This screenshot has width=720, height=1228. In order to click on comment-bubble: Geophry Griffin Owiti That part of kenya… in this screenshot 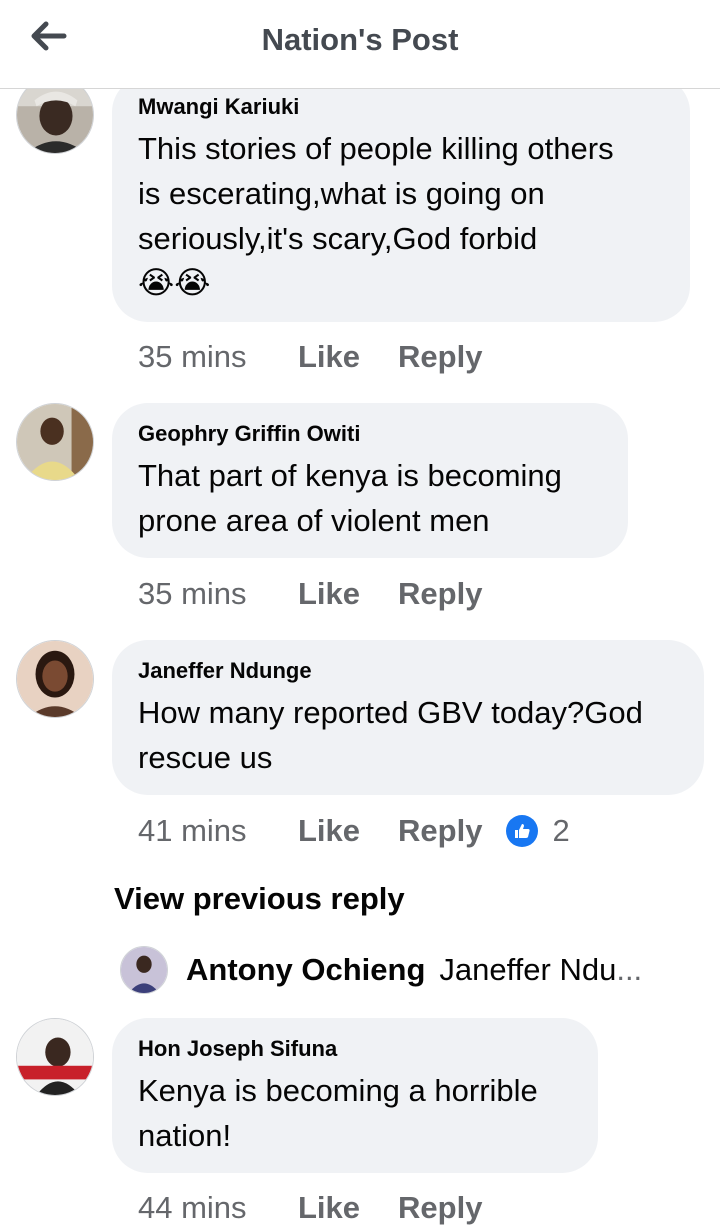, I will do `click(370, 480)`.